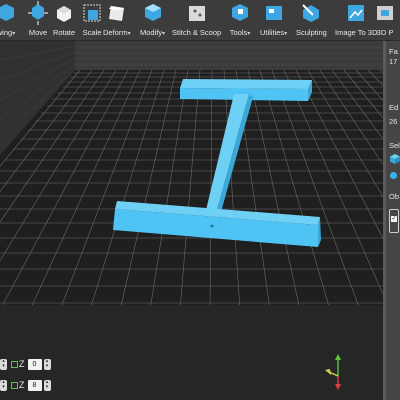  What do you see at coordinates (22, 364) in the screenshot?
I see `axis-label-z-1: Z` at bounding box center [22, 364].